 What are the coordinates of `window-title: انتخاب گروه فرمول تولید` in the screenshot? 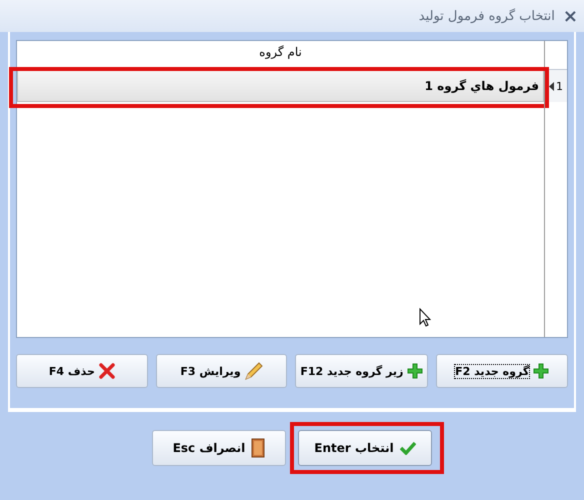 It's located at (486, 16).